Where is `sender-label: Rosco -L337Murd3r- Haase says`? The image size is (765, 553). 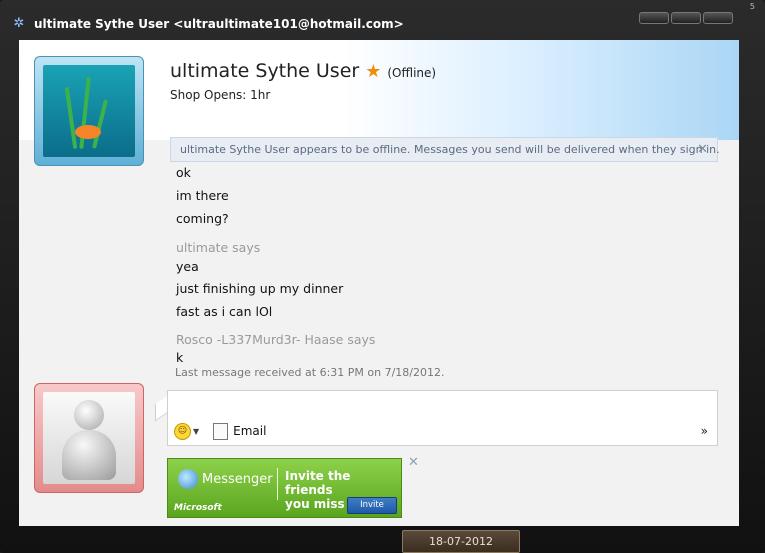
sender-label: Rosco -L337Murd3r- Haase says is located at coordinates (276, 339).